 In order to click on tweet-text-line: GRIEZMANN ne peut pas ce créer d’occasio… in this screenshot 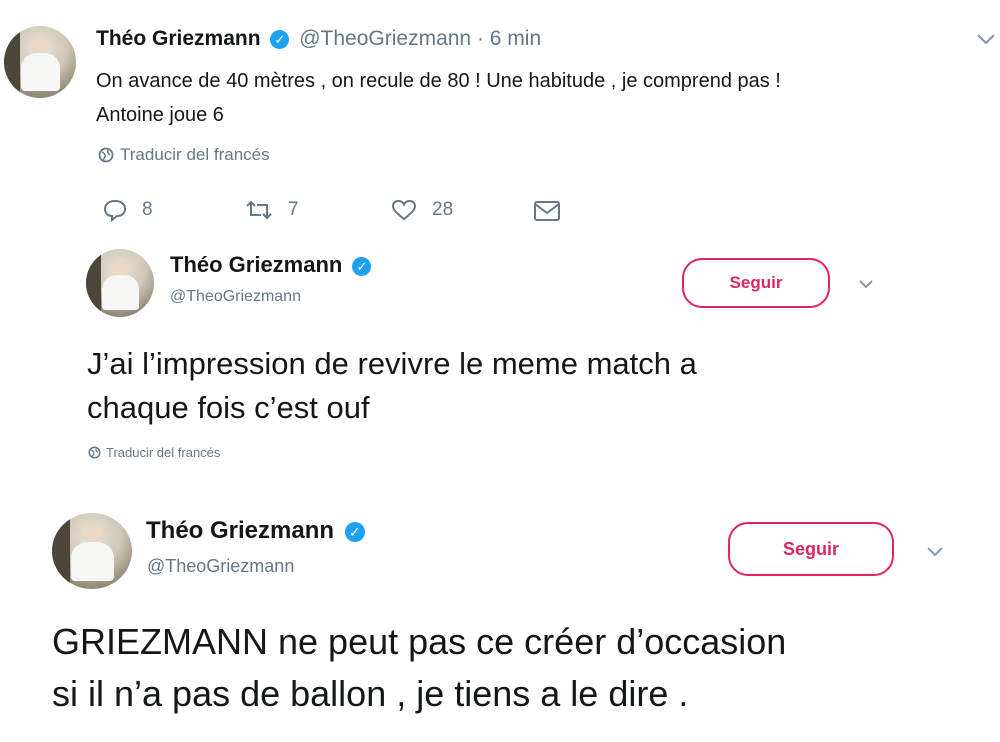, I will do `click(419, 641)`.